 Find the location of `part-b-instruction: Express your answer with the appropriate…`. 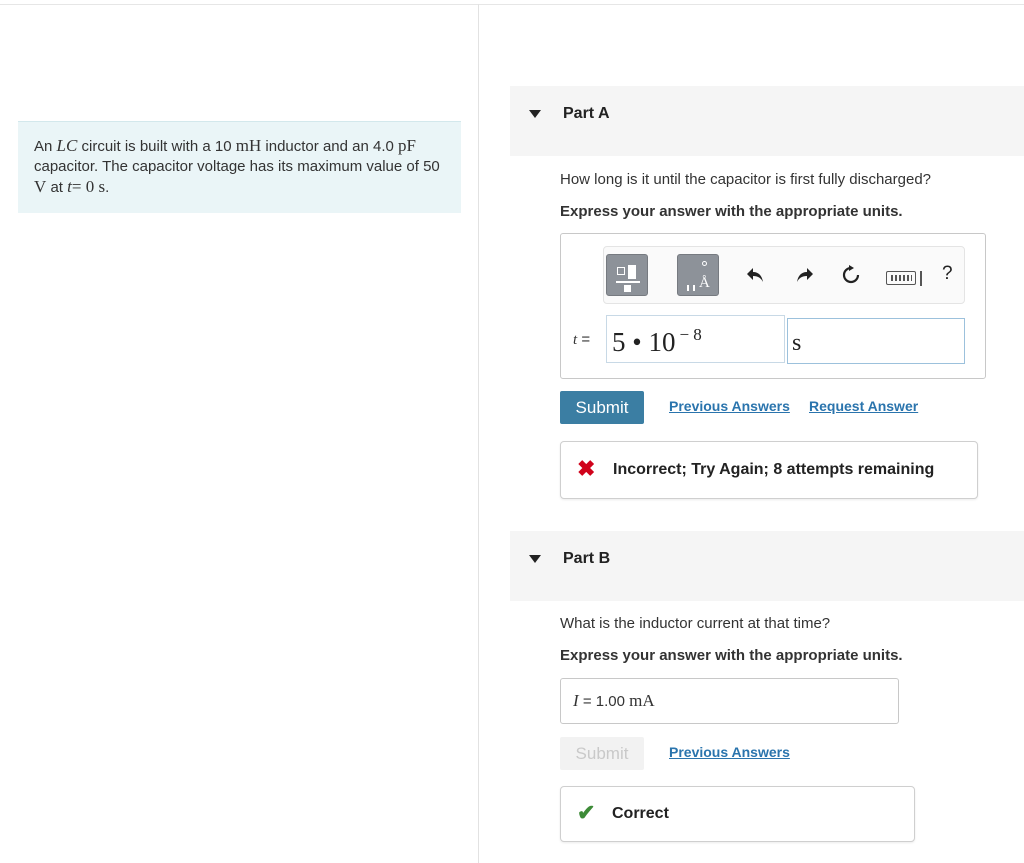

part-b-instruction: Express your answer with the appropriate… is located at coordinates (731, 655).